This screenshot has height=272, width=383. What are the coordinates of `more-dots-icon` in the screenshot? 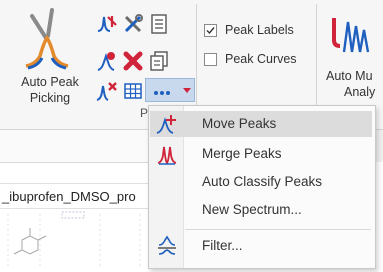 It's located at (162, 93).